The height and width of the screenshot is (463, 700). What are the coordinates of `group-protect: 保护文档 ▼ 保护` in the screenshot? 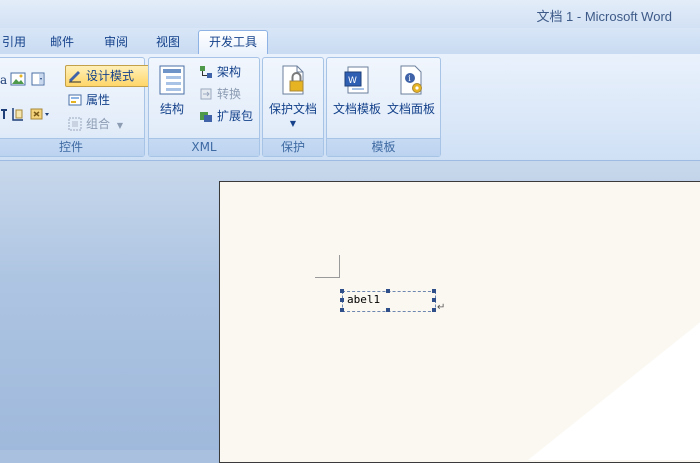 It's located at (293, 107).